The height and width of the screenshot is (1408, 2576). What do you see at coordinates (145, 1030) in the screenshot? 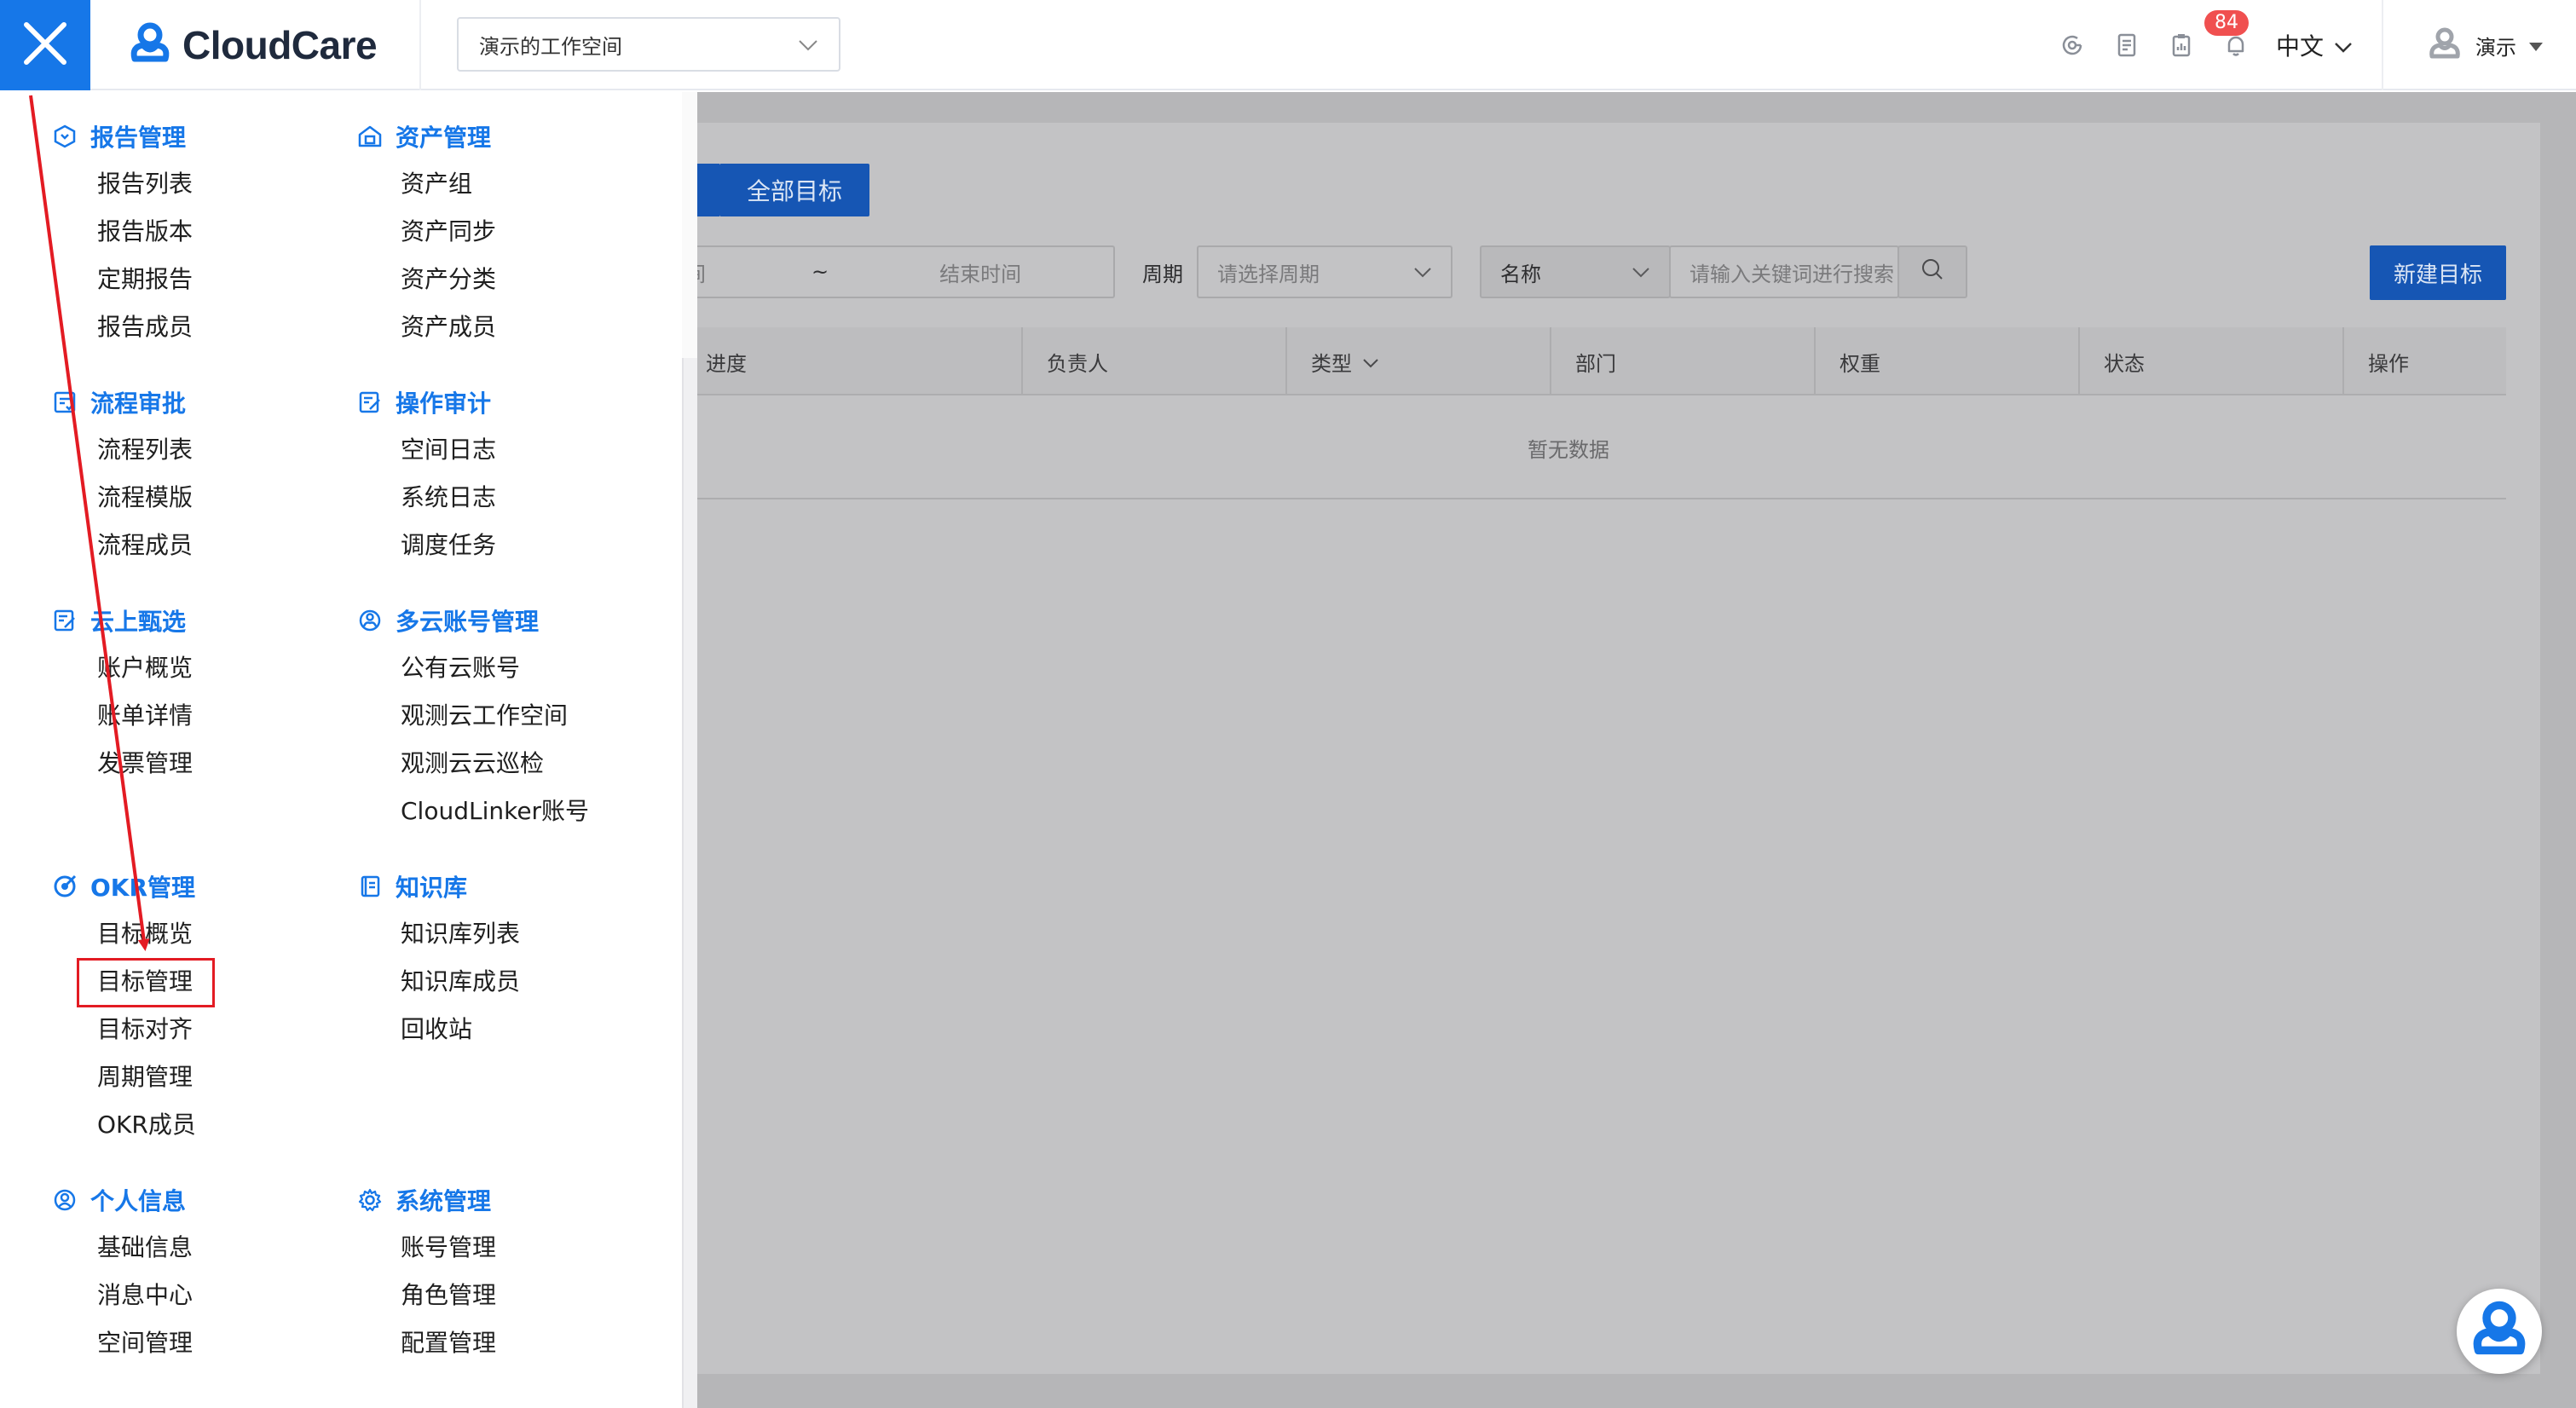
I see `menu-item-objective-alignment: 目标对齐` at bounding box center [145, 1030].